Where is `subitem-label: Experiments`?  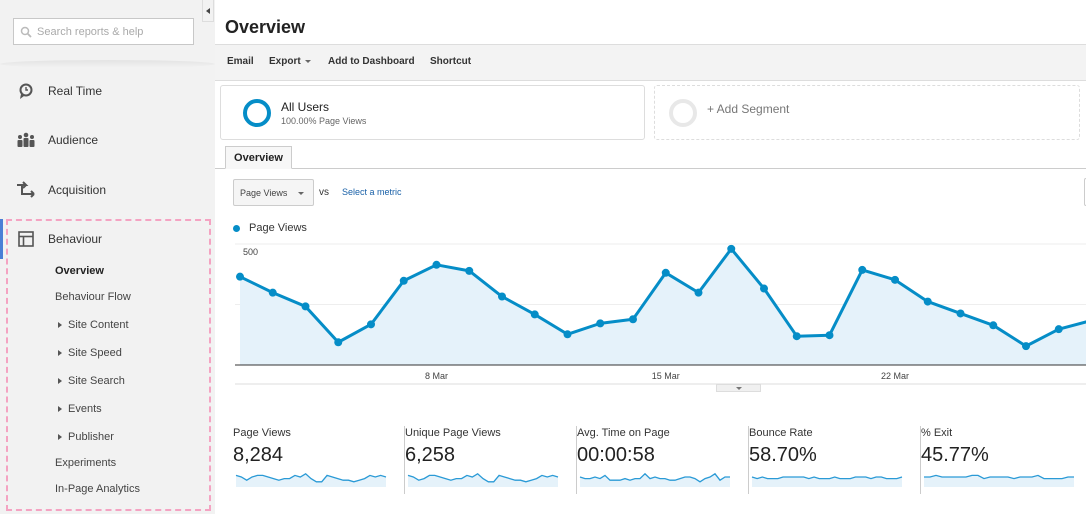 subitem-label: Experiments is located at coordinates (86, 463).